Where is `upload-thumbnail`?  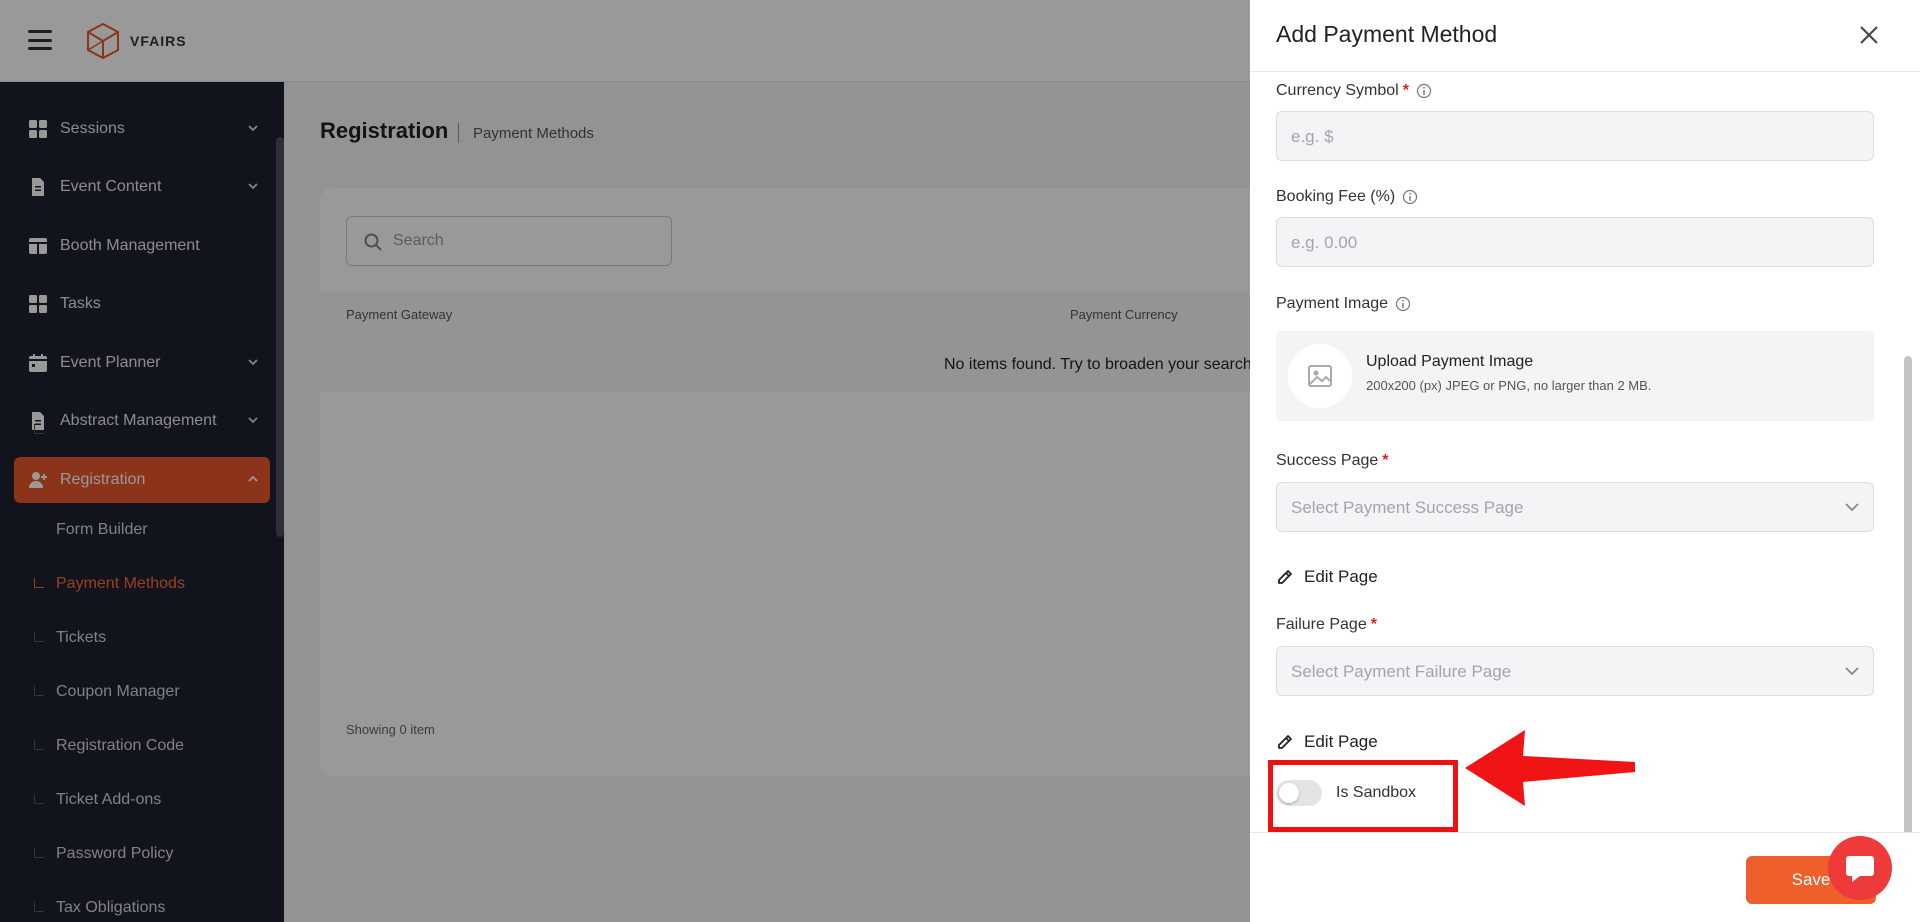
upload-thumbnail is located at coordinates (1320, 376).